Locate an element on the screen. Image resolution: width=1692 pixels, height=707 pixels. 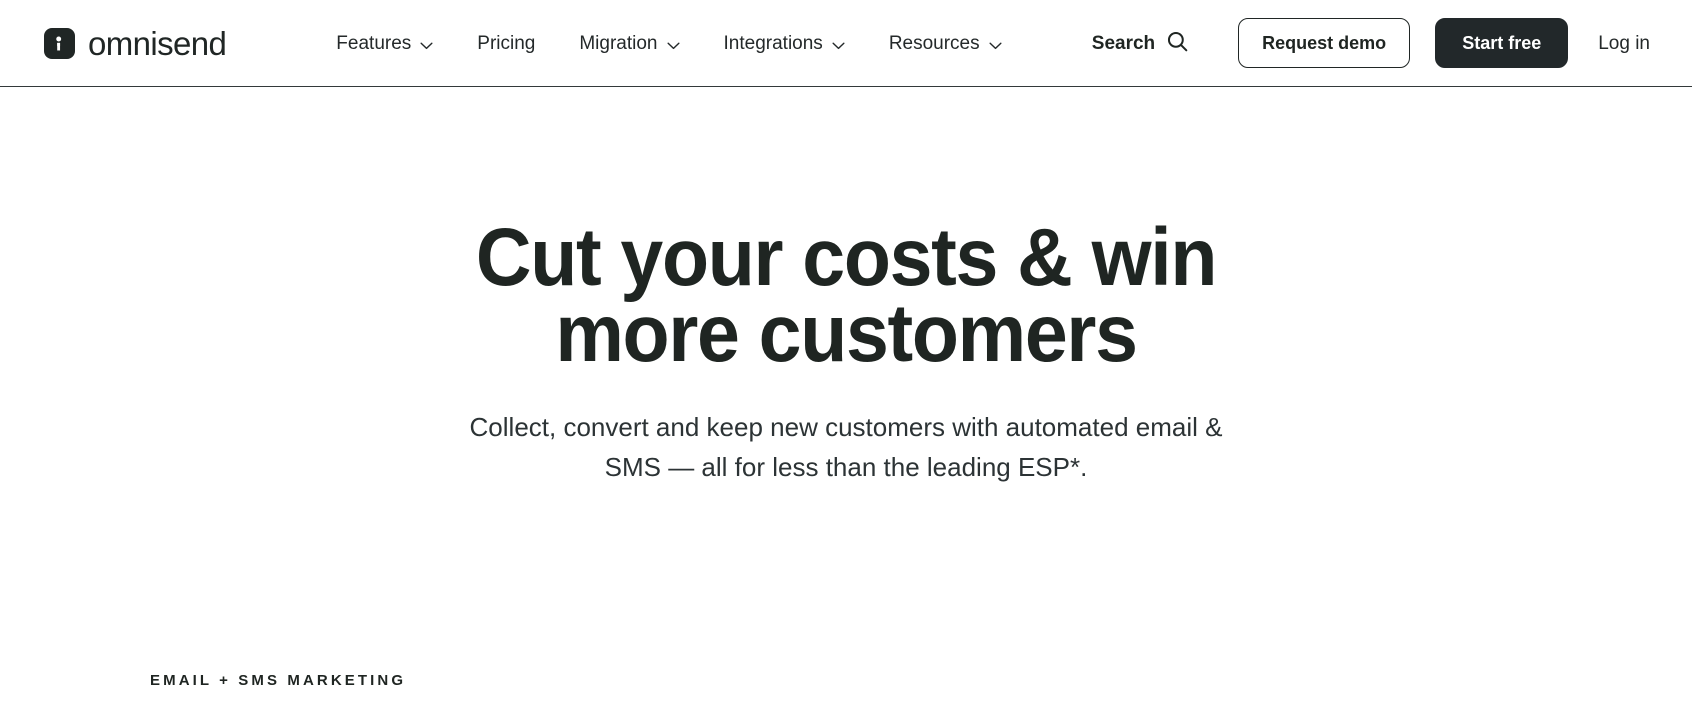
nav-item-label: Integrations is located at coordinates (773, 43).